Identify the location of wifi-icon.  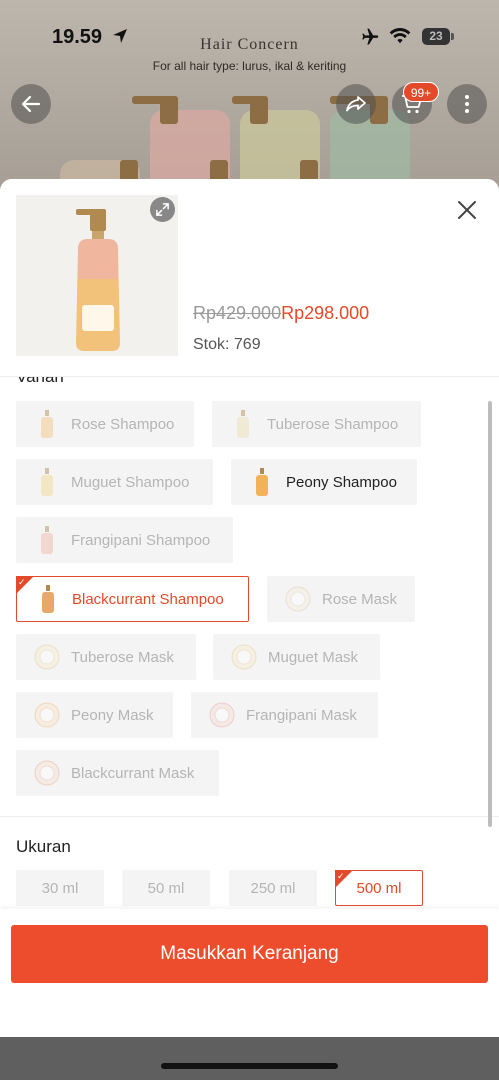
(400, 36).